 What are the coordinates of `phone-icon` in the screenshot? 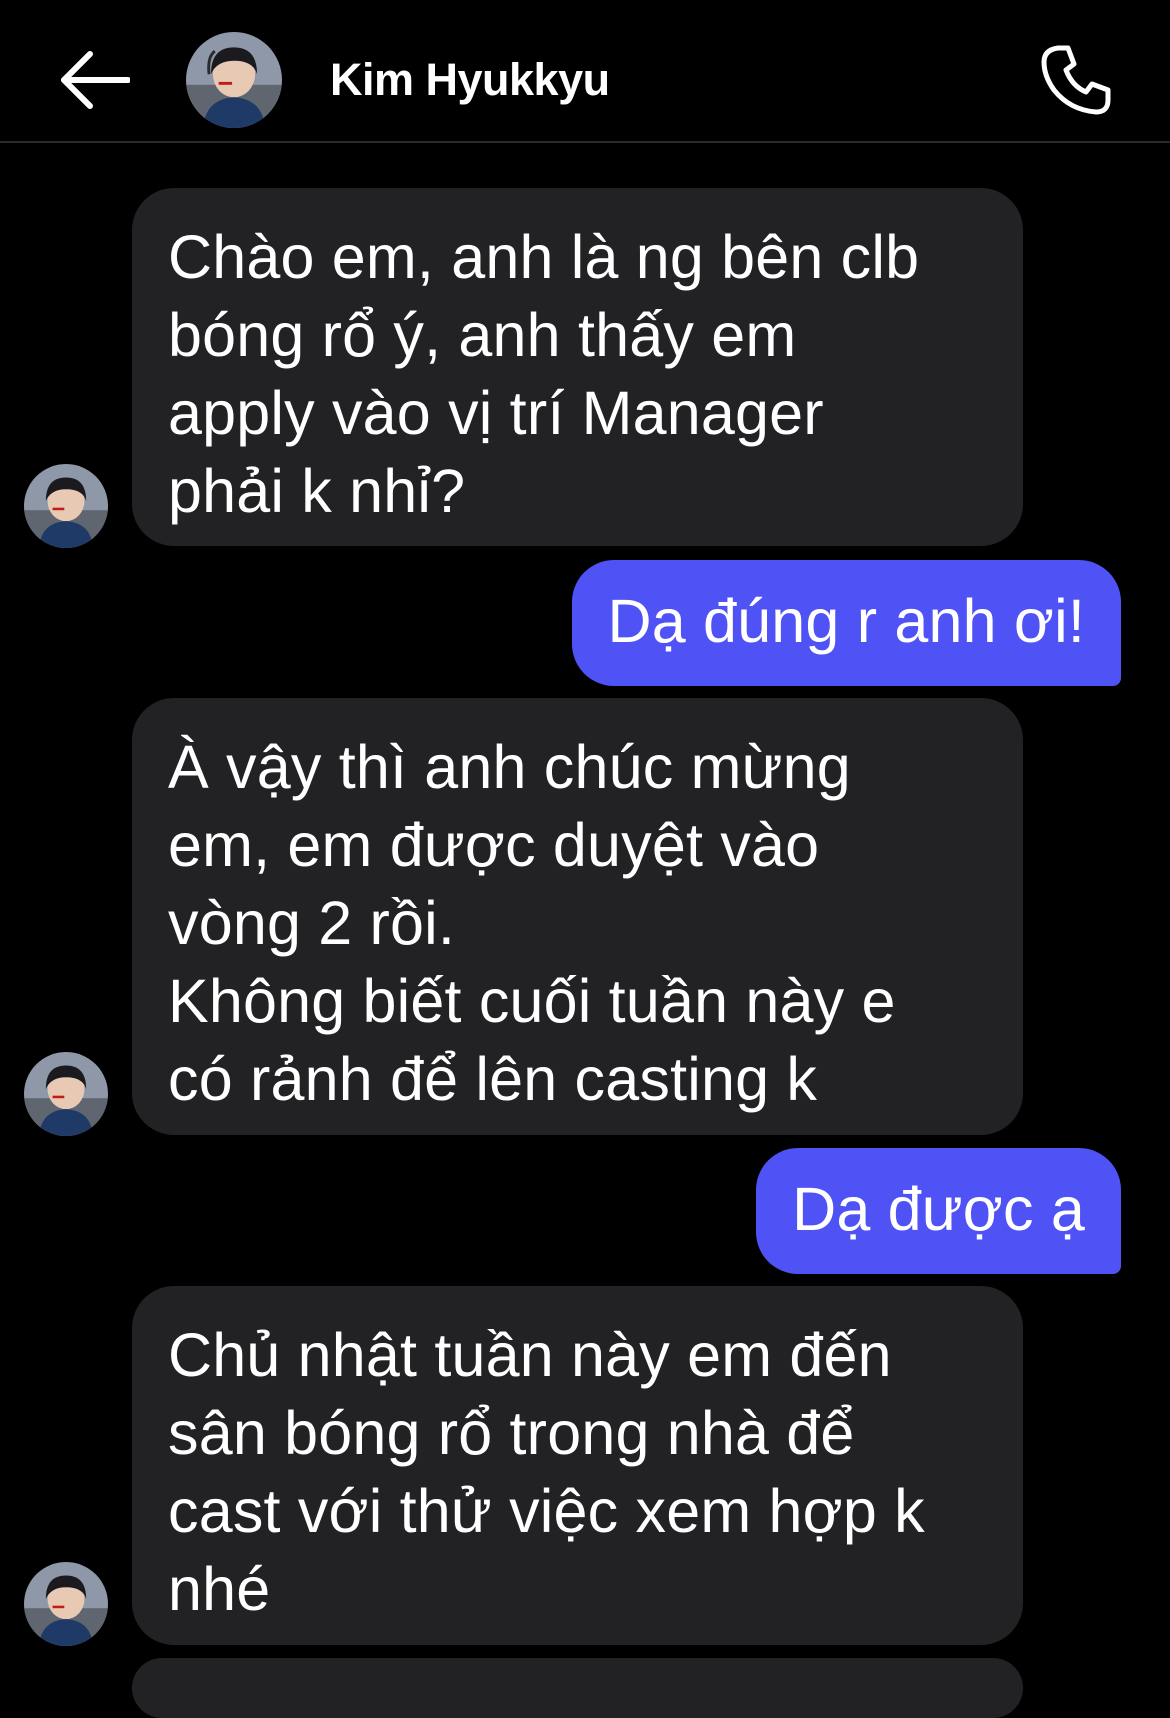 It's located at (1076, 80).